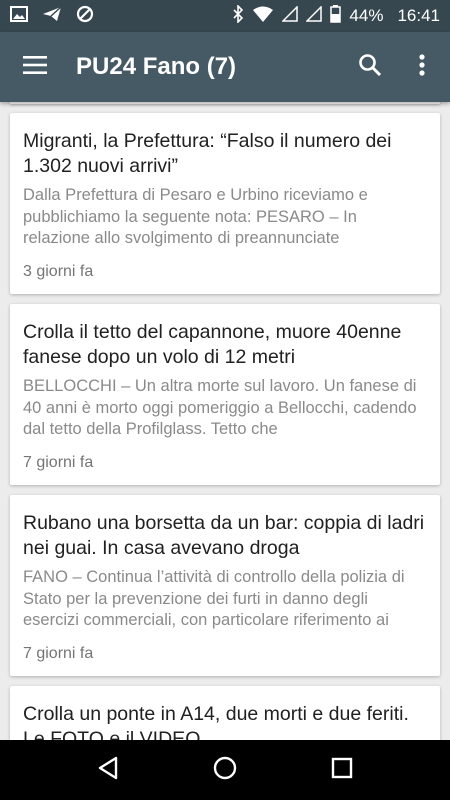 This screenshot has height=800, width=450. I want to click on recents-square-icon, so click(342, 770).